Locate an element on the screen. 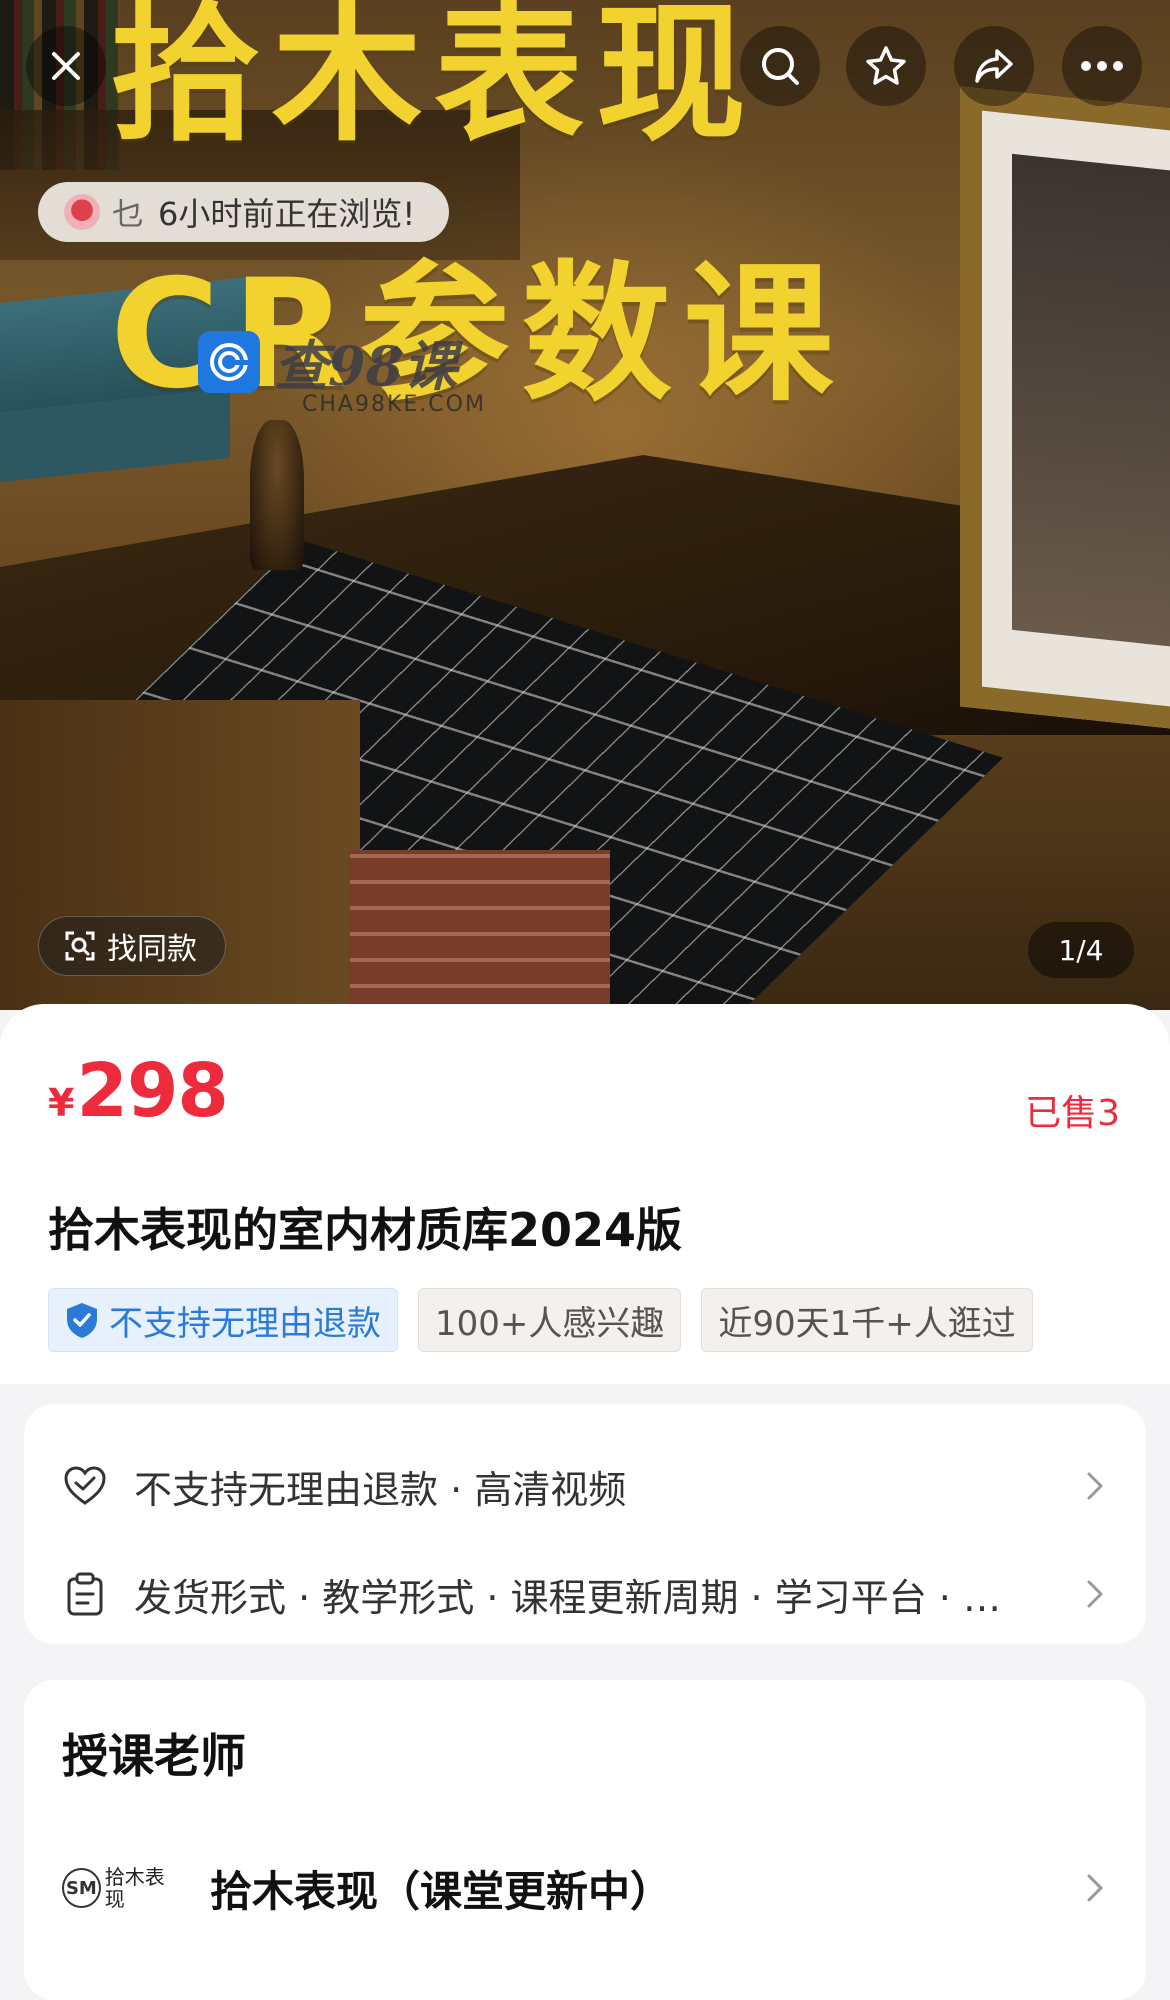 The width and height of the screenshot is (1170, 2000). shield-icon is located at coordinates (82, 1320).